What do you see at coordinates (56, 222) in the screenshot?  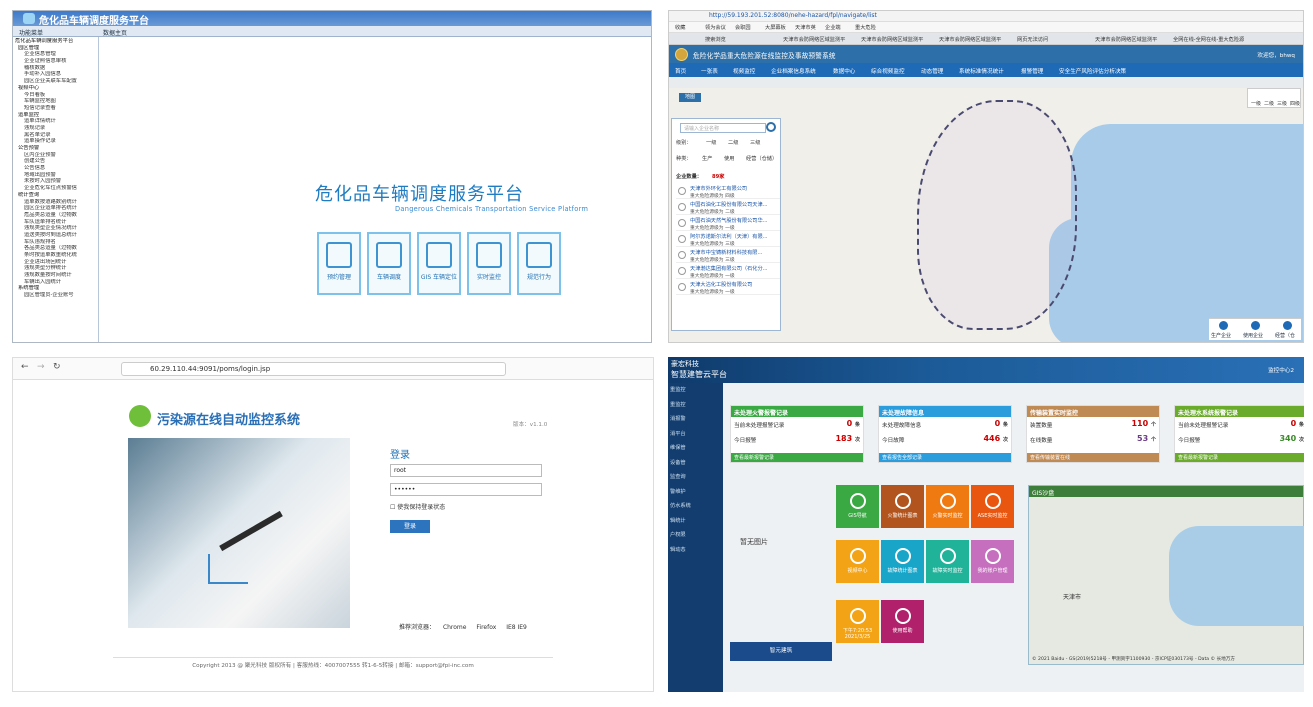 I see `tree-item: 车队运单排名统计` at bounding box center [56, 222].